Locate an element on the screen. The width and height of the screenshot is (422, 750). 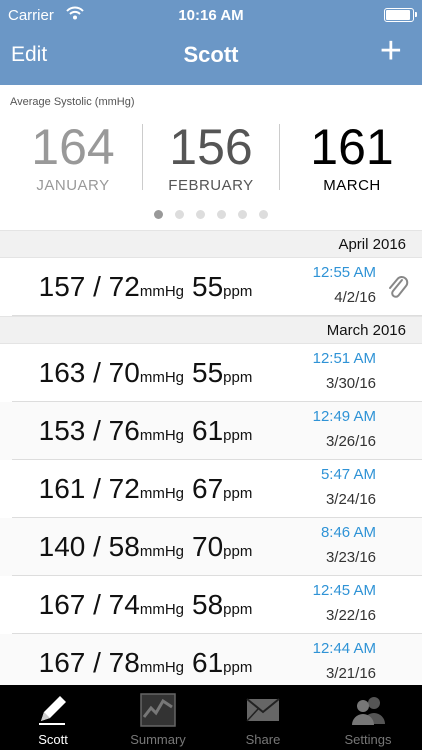
reading-date: 3/26/16 is located at coordinates (350, 441).